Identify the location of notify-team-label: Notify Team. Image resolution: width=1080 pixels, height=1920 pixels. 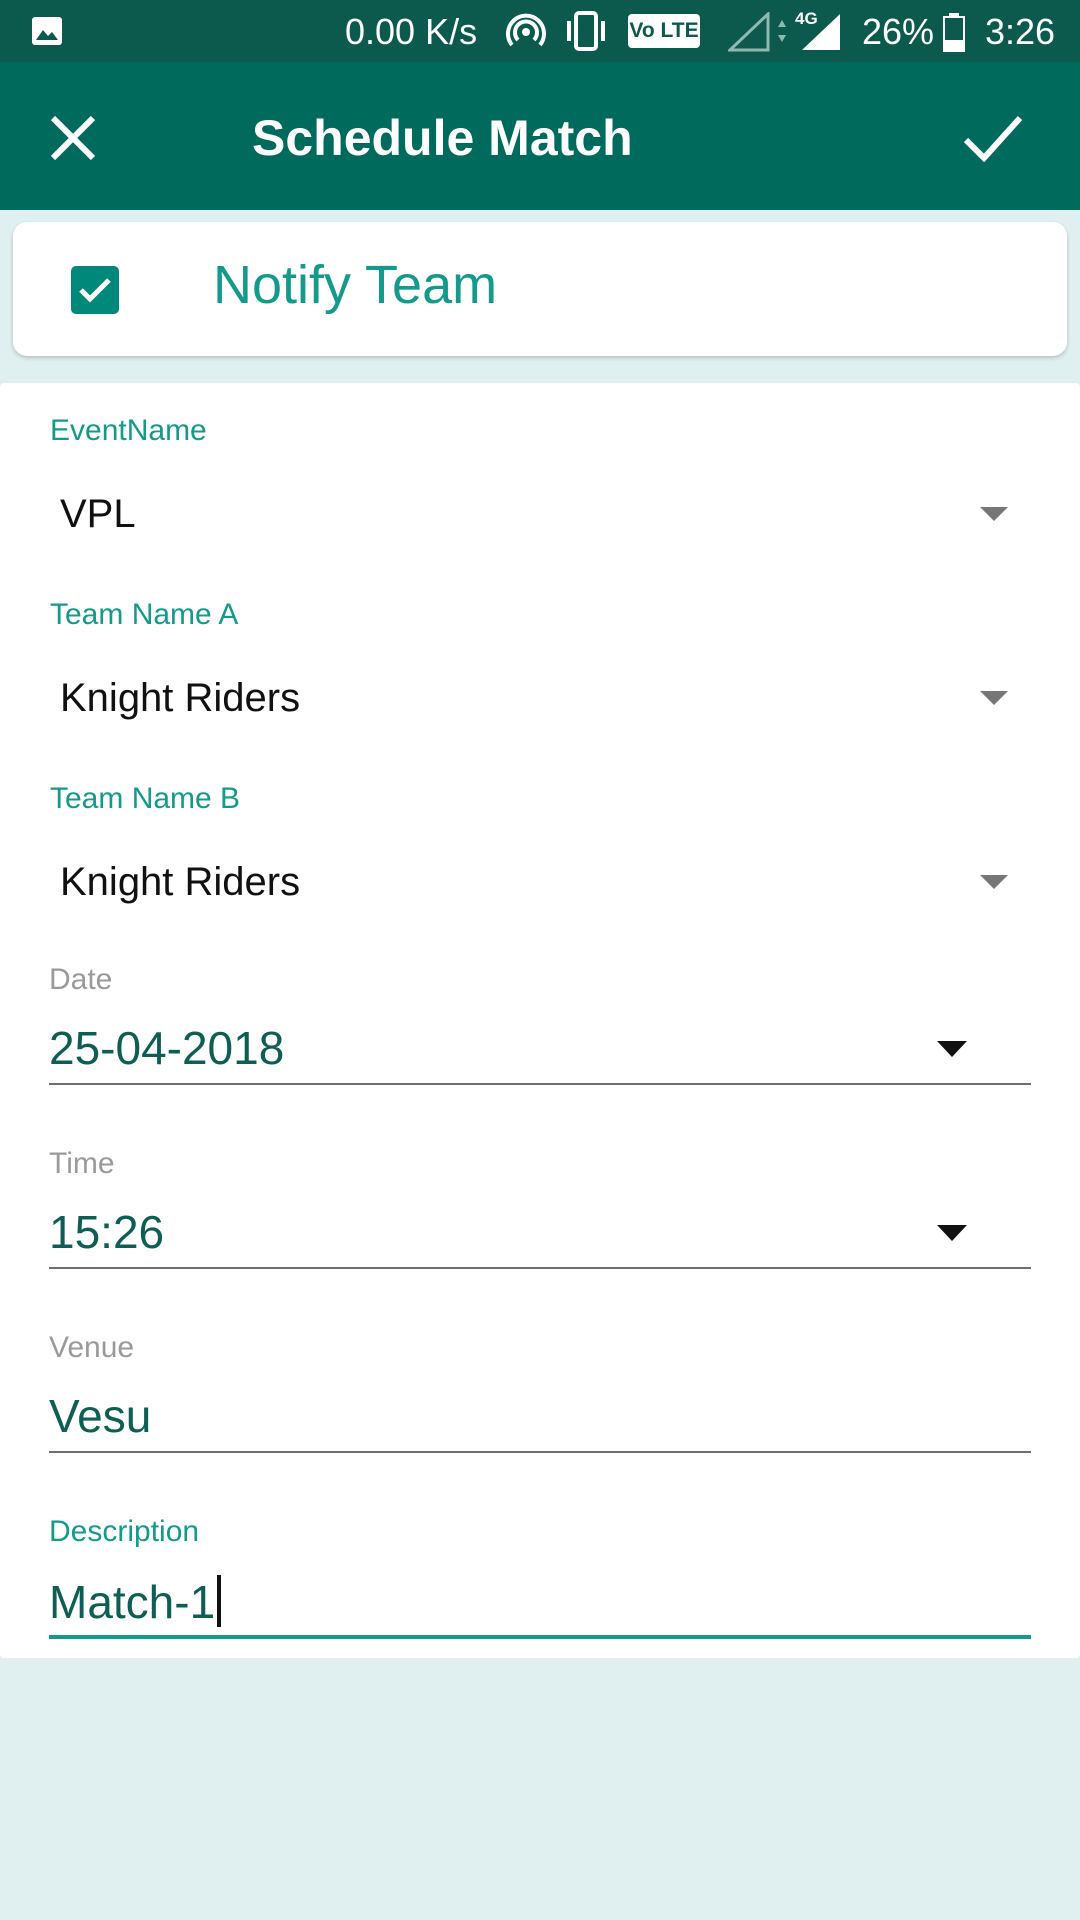
(355, 285).